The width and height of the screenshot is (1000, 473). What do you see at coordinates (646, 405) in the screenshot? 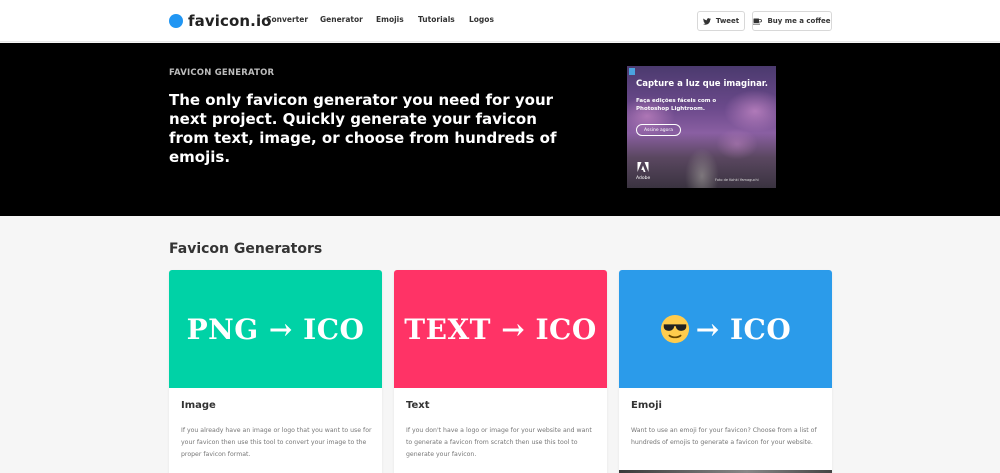
I see `card-title-emoji: Emoji` at bounding box center [646, 405].